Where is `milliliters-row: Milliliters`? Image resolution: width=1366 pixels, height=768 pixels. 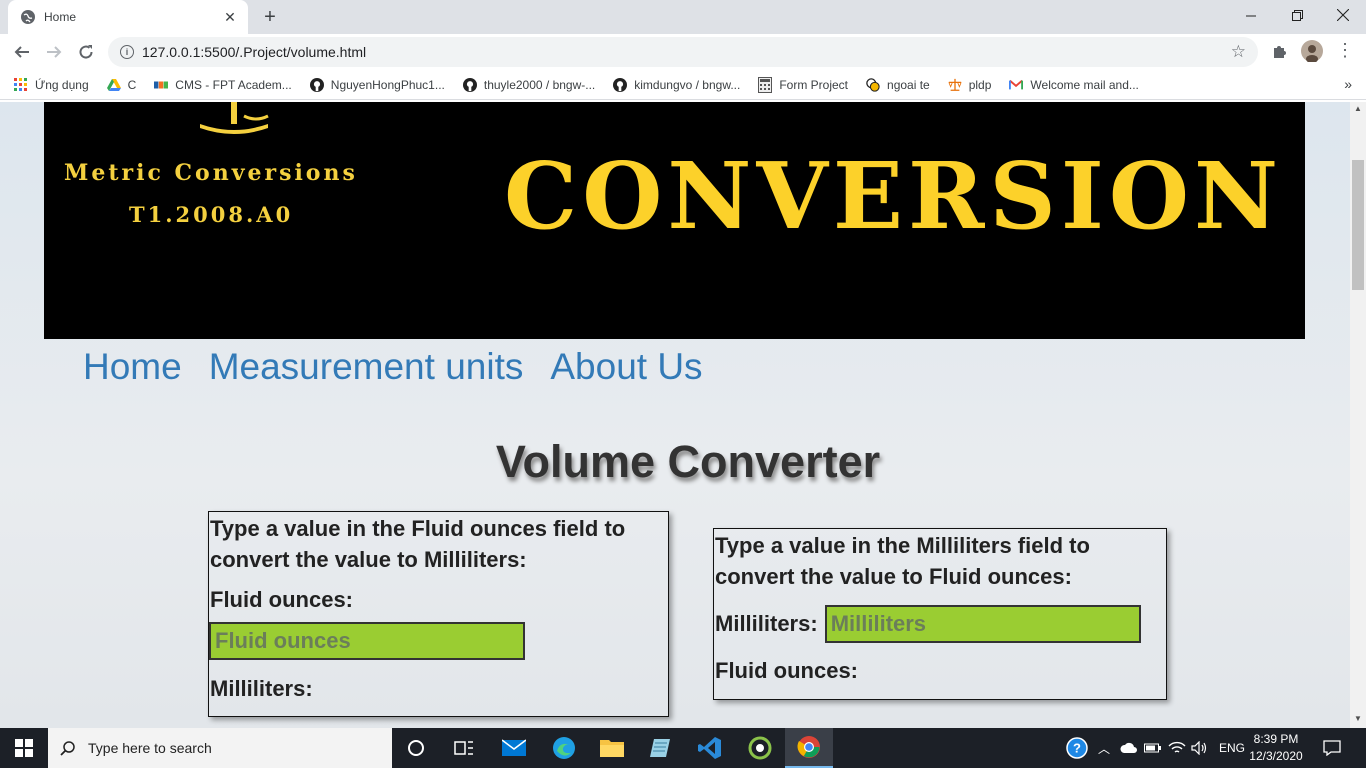 milliliters-row: Milliliters is located at coordinates (940, 624).